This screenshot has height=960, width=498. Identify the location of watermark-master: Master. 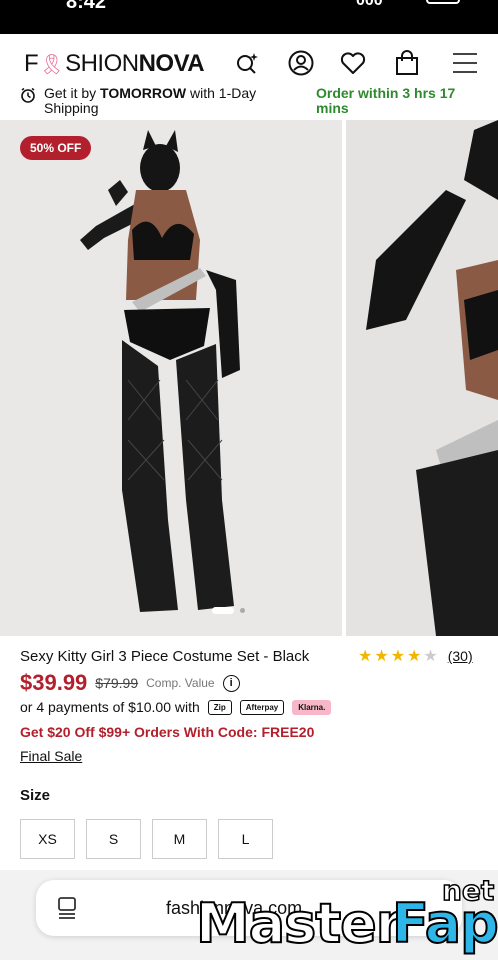
(299, 923).